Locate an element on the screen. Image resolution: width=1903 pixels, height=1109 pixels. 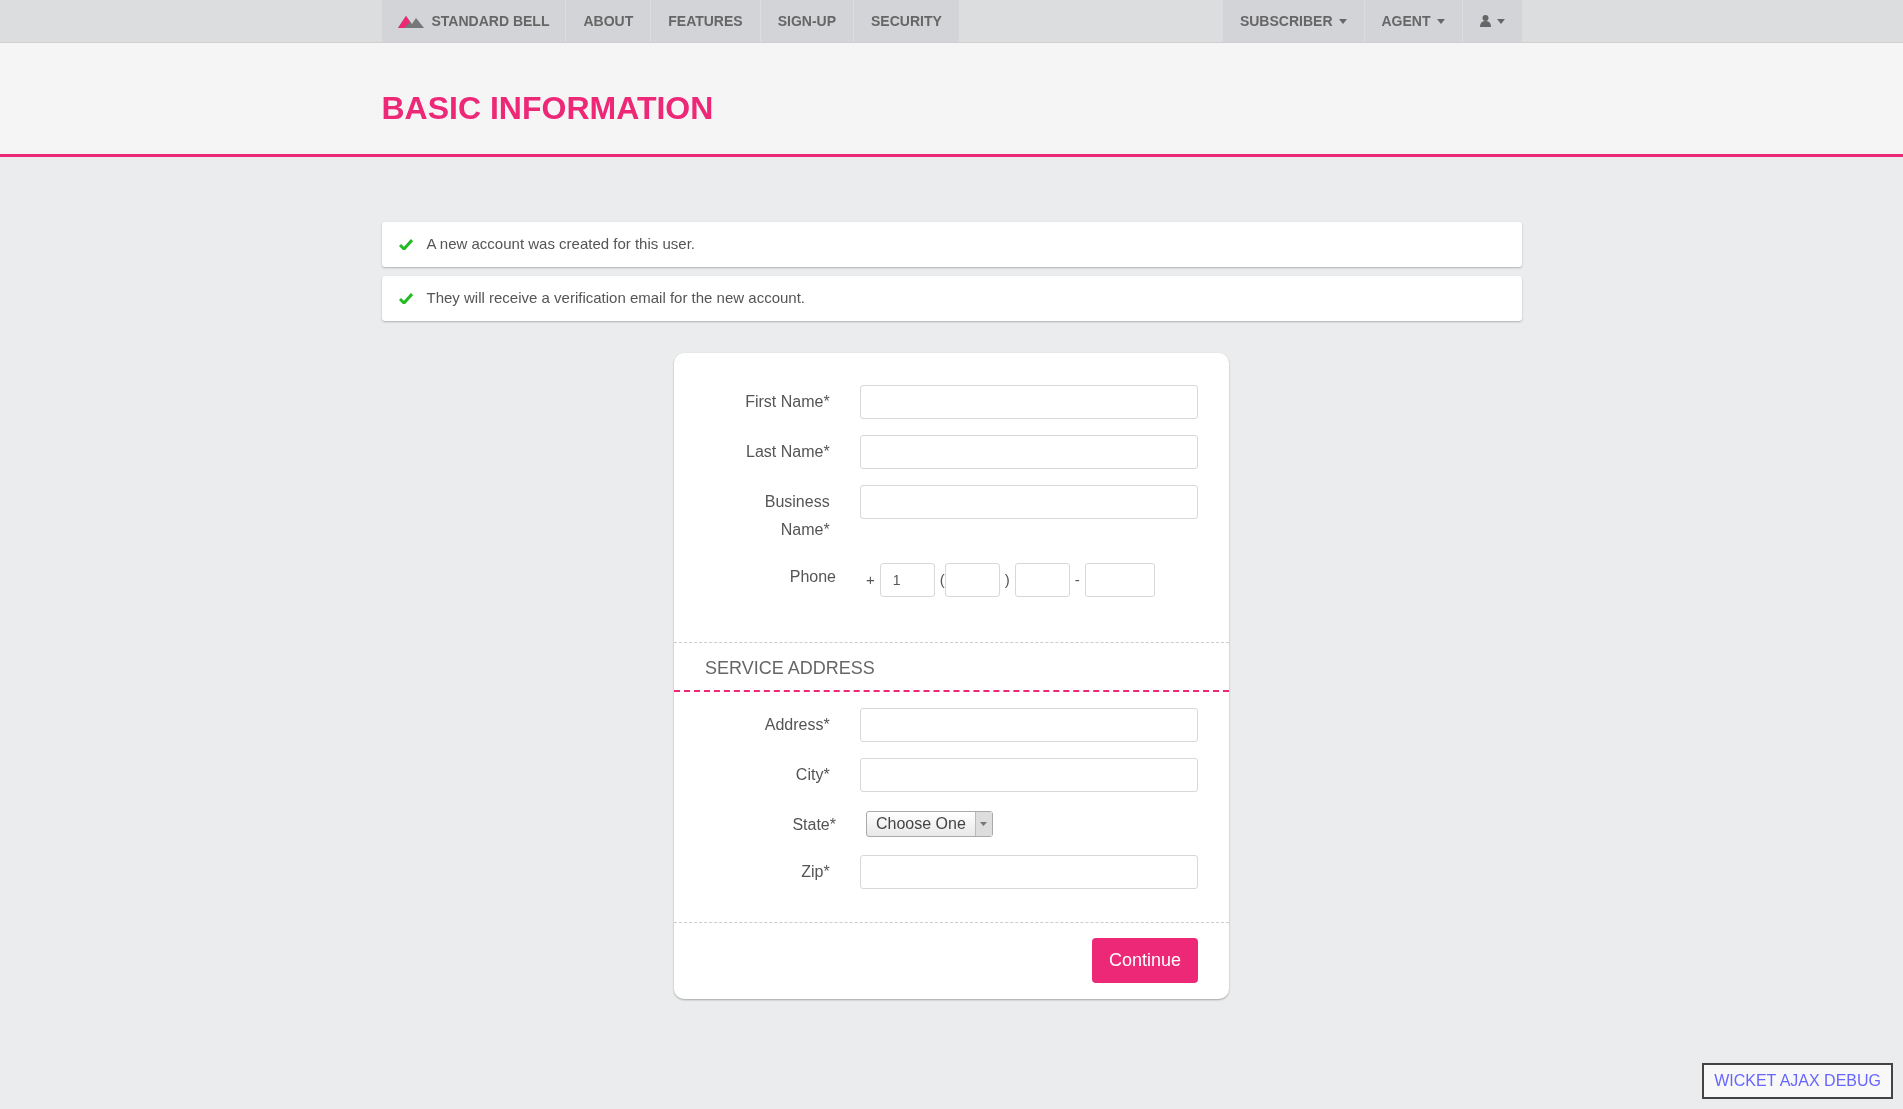
nav-link: SECURITY is located at coordinates (906, 21).